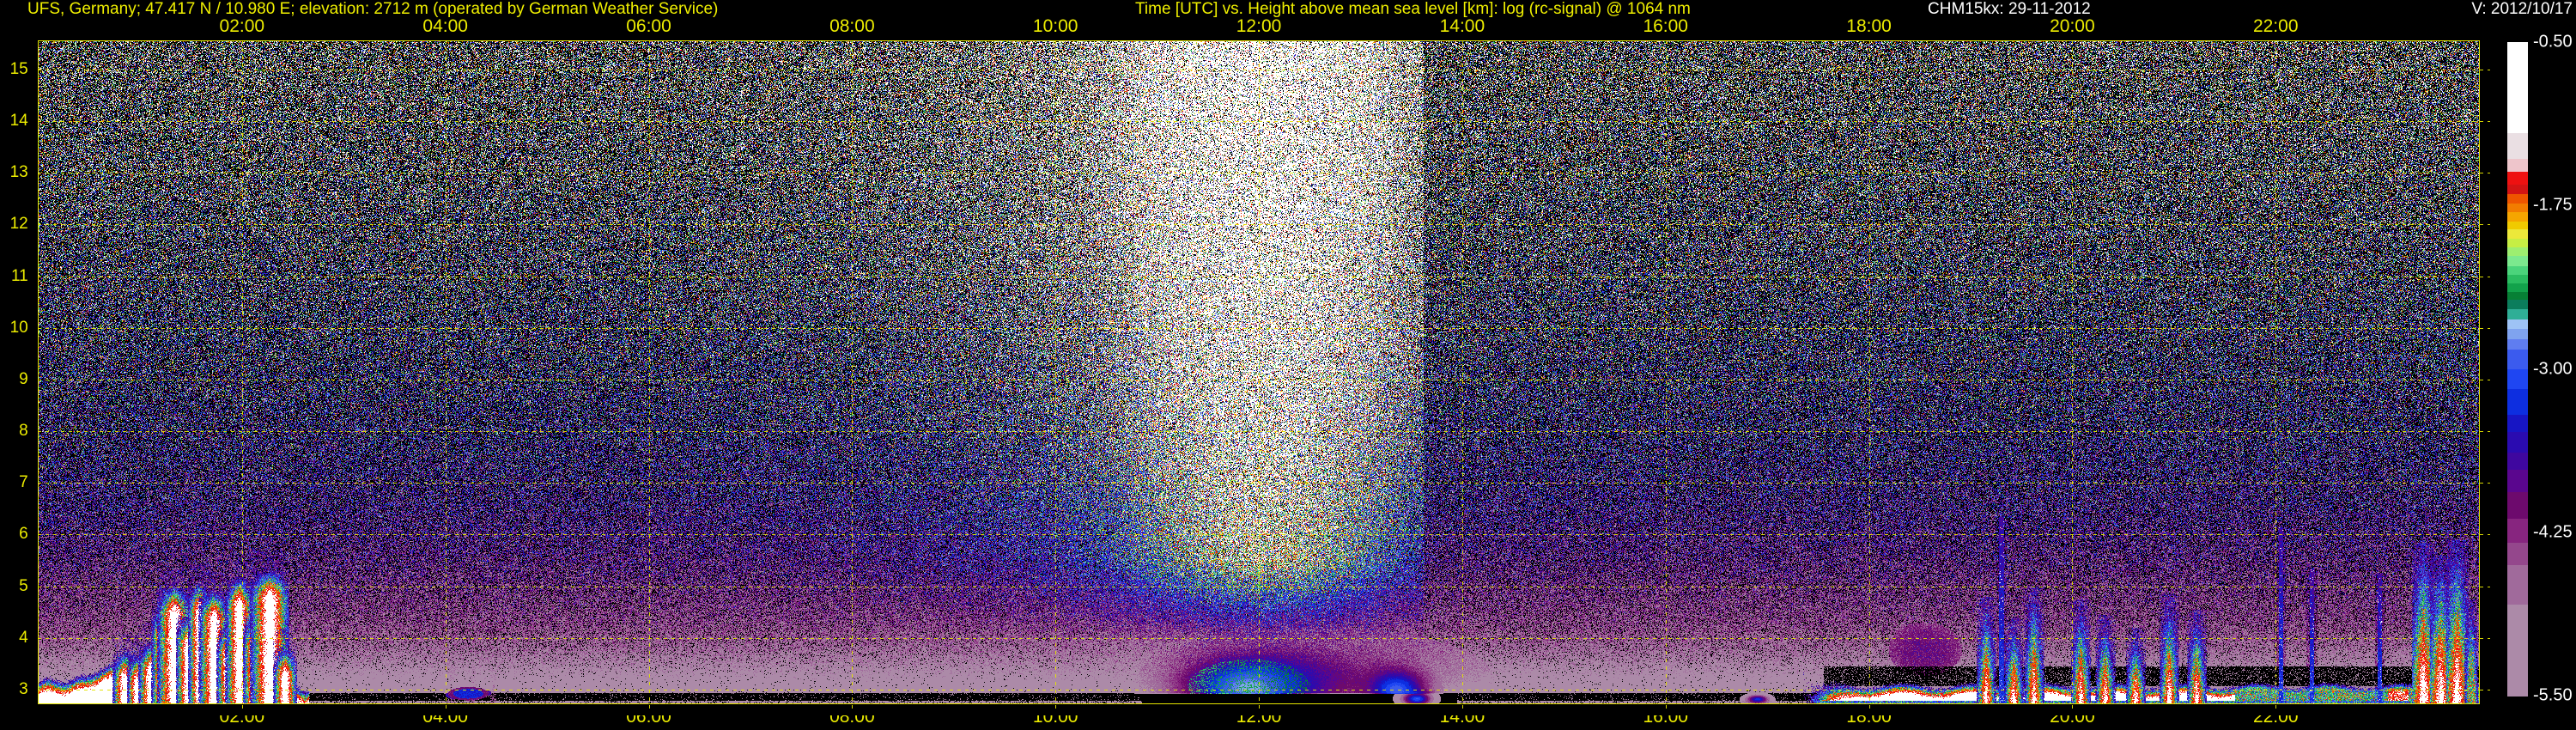  Describe the element at coordinates (26, 585) in the screenshot. I see `y-tick-label: 5.` at that location.